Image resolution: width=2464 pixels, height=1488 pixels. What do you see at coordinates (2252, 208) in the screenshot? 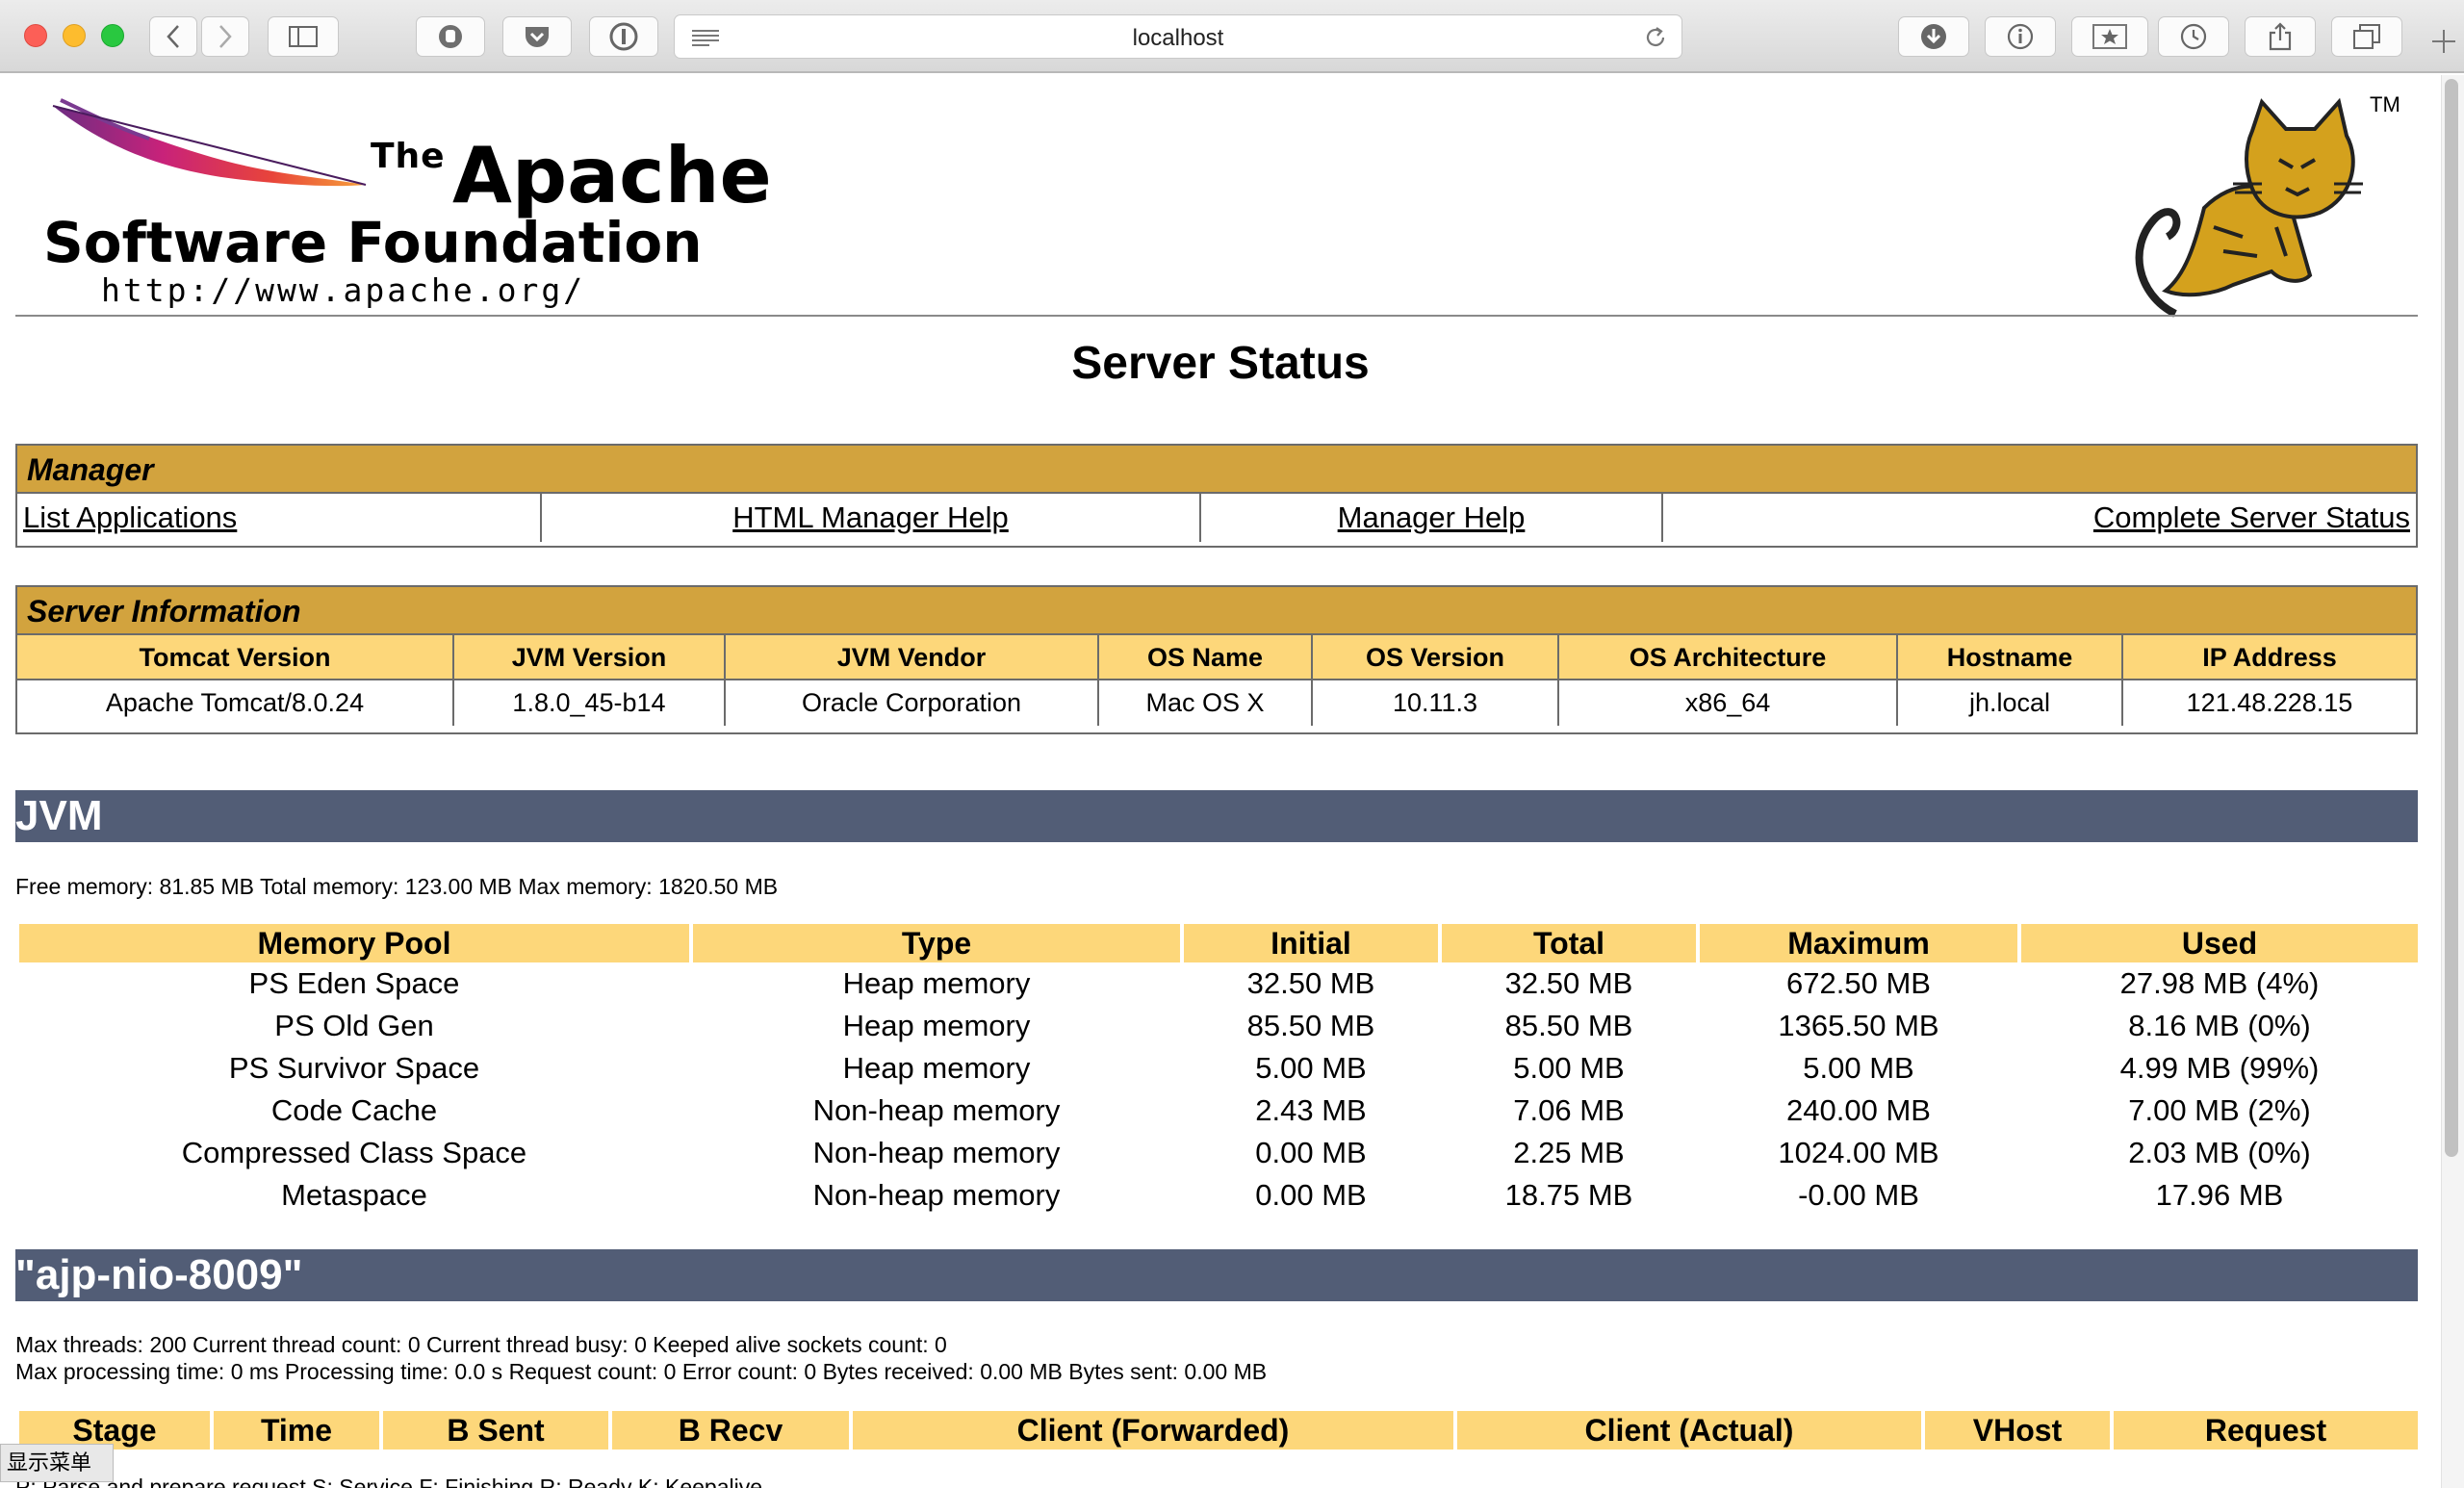
I see `tomcat-logo` at bounding box center [2252, 208].